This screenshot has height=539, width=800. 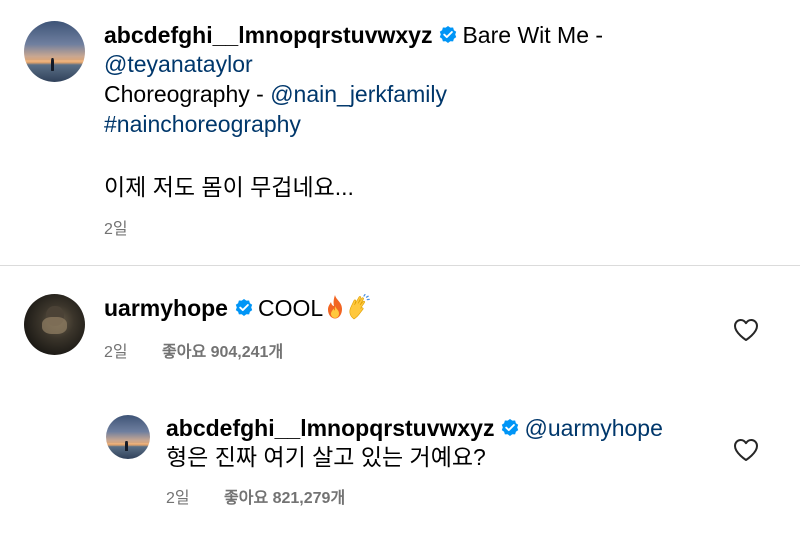 What do you see at coordinates (290, 308) in the screenshot?
I see `comment-text: COOL` at bounding box center [290, 308].